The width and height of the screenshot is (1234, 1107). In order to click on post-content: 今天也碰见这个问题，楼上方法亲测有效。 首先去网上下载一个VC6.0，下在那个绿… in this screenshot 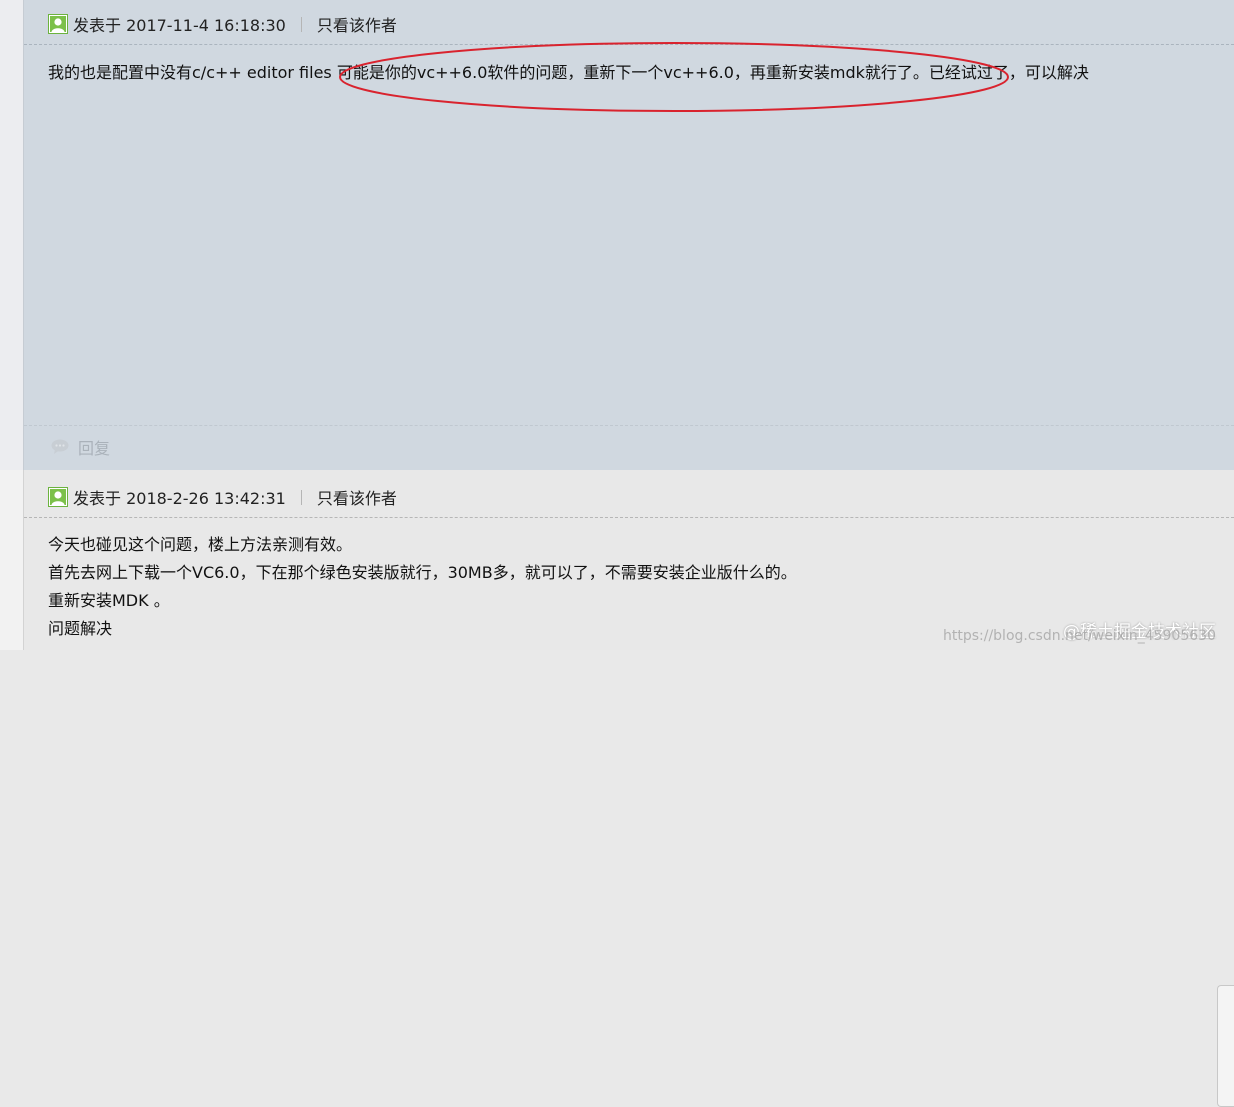, I will do `click(637, 587)`.